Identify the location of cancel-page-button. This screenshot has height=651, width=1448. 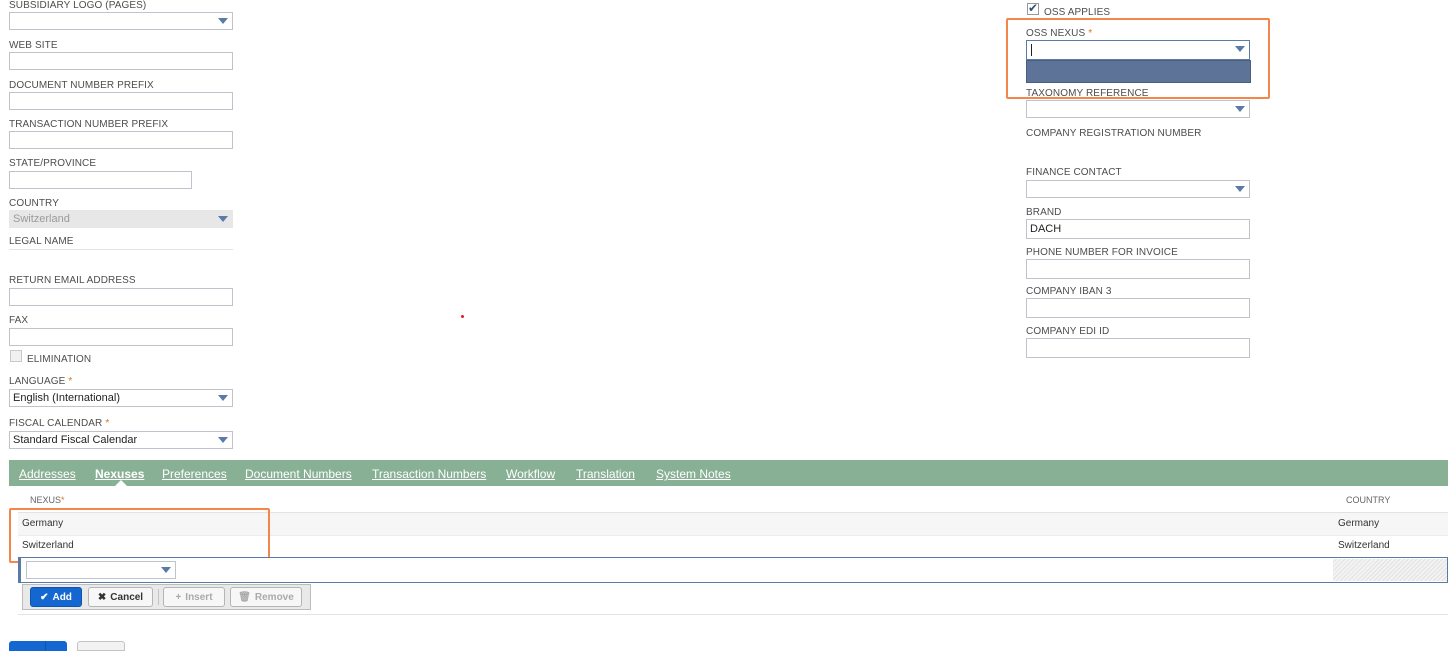
(101, 646).